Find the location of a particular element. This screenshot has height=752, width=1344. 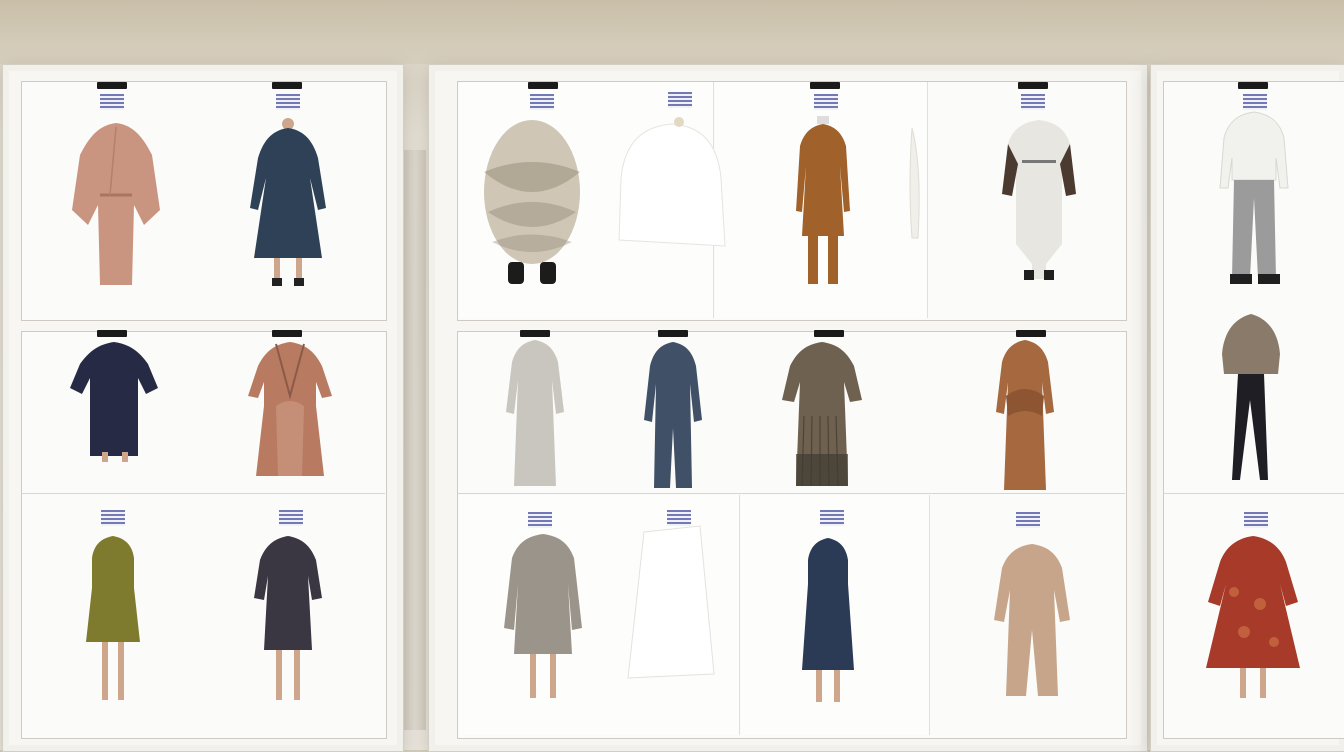

garment-cape is located at coordinates (116, 204).